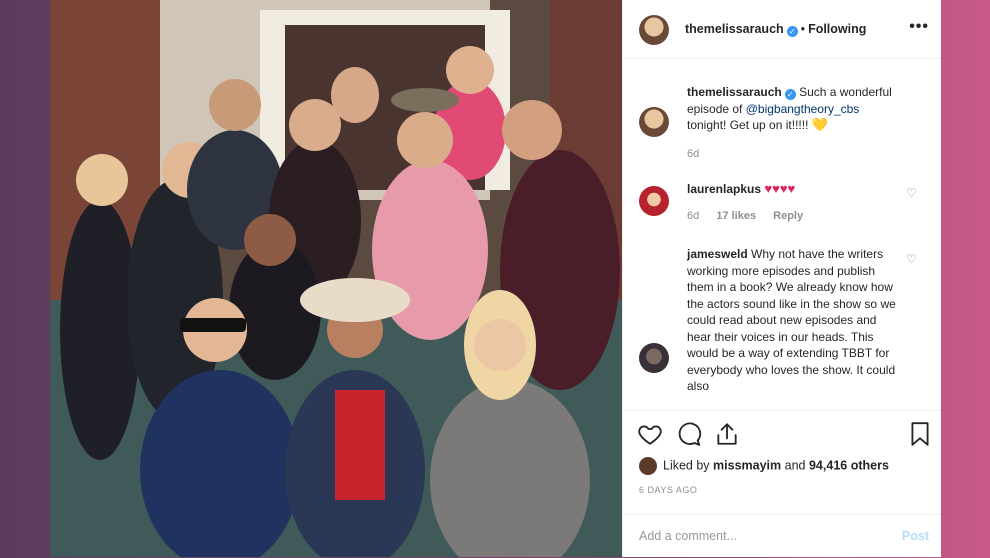 The height and width of the screenshot is (558, 990). What do you see at coordinates (654, 122) in the screenshot?
I see `caption-avatar` at bounding box center [654, 122].